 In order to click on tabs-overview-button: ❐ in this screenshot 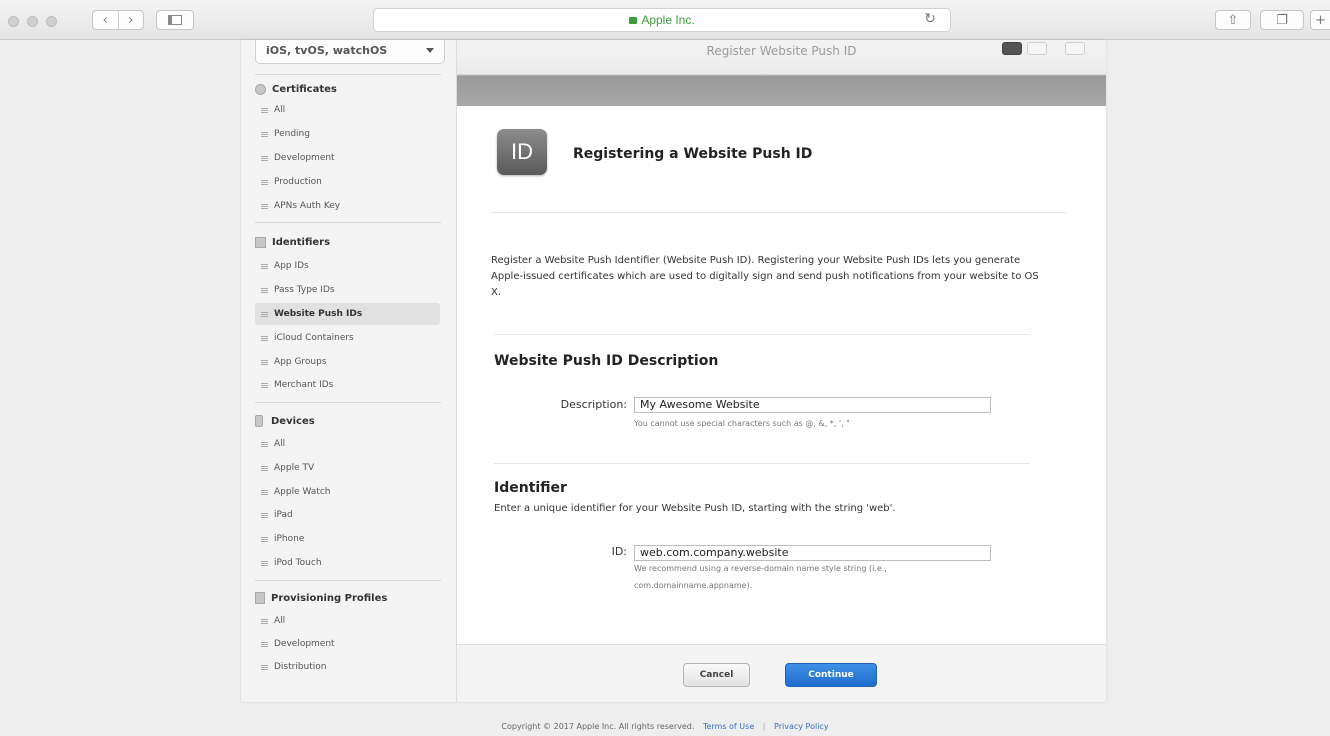, I will do `click(1282, 20)`.